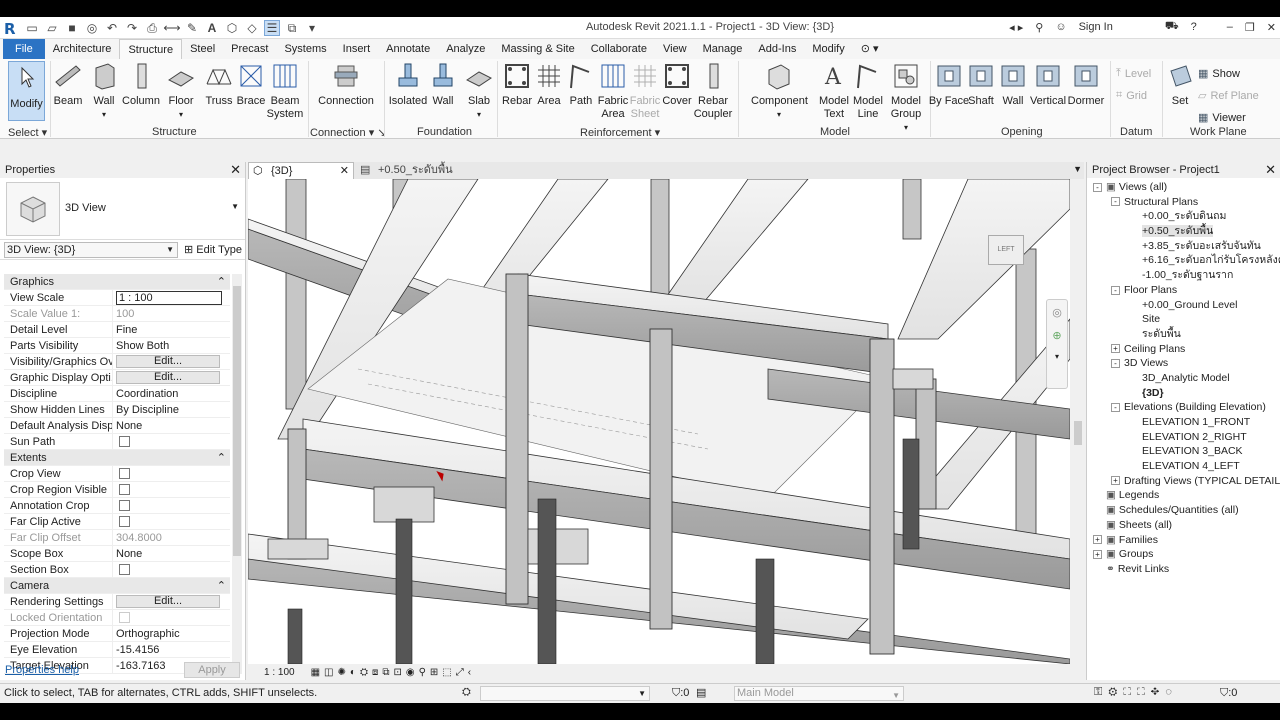  What do you see at coordinates (72, 28) in the screenshot?
I see `save-icon: ■` at bounding box center [72, 28].